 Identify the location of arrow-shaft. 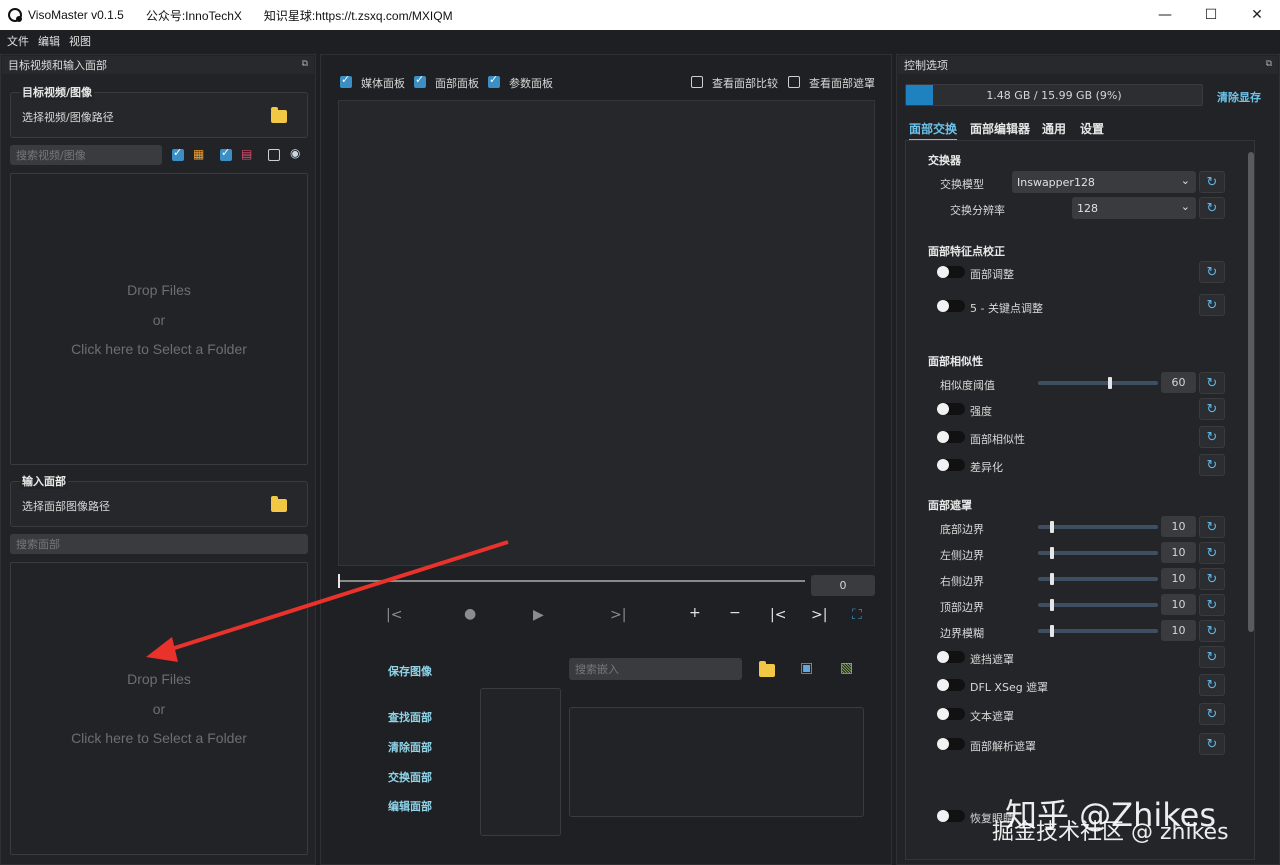
(335, 597).